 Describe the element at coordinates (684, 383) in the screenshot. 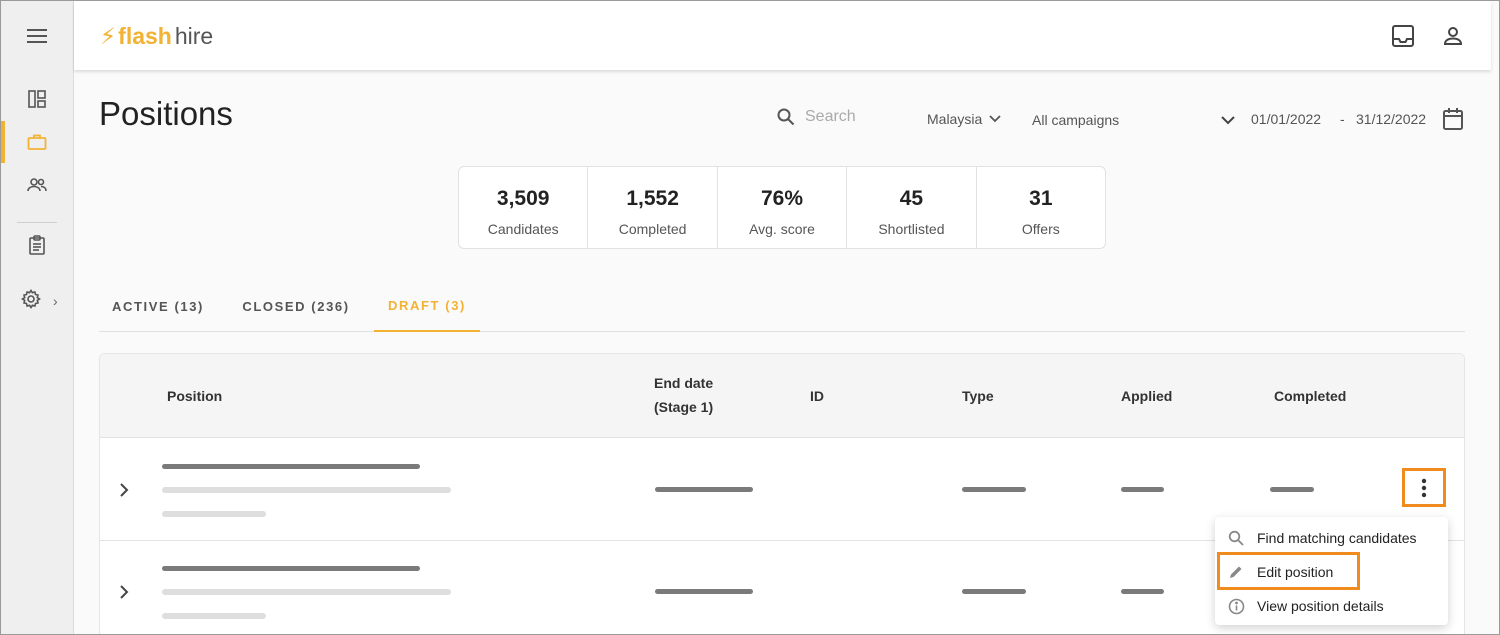

I see `column-header-end-date-line1: End date` at that location.